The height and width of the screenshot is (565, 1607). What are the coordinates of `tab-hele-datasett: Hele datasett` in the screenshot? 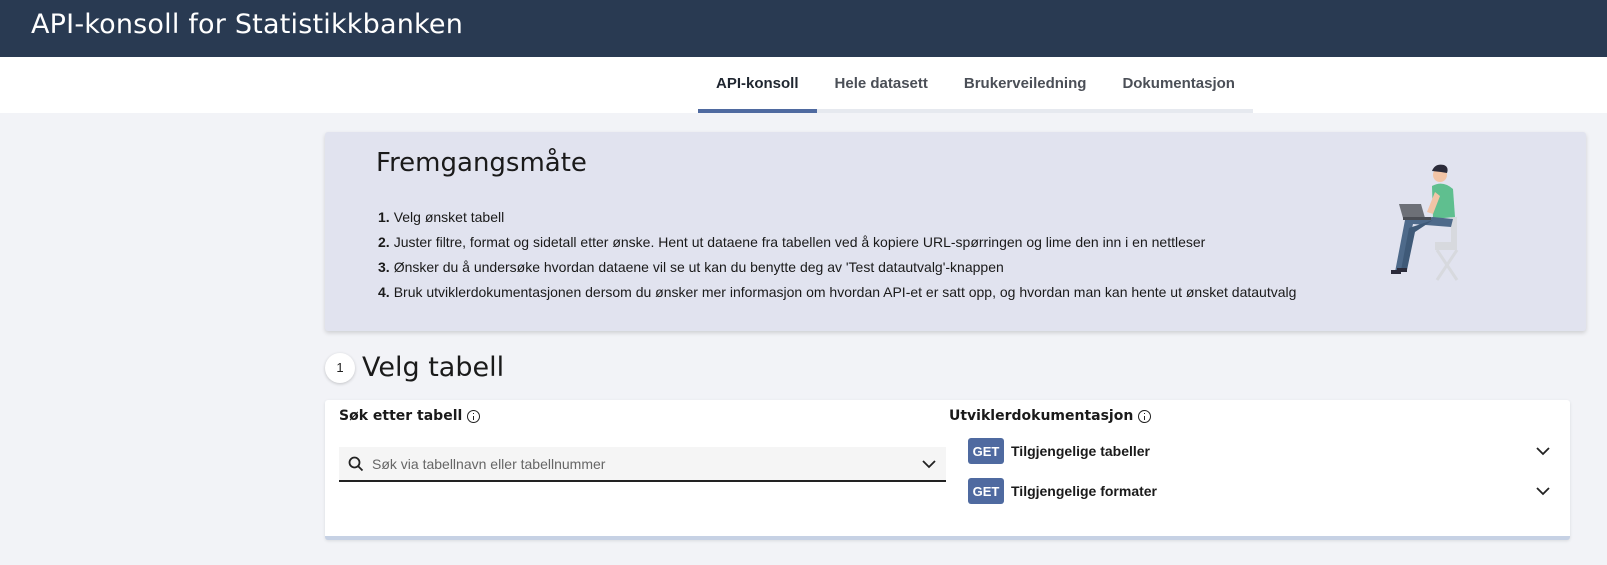 It's located at (881, 83).